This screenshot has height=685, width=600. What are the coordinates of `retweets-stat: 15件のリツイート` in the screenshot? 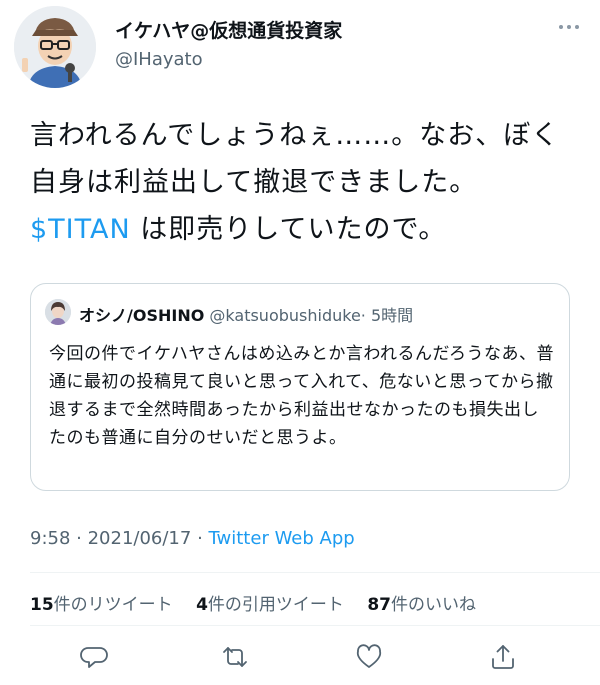 It's located at (101, 605).